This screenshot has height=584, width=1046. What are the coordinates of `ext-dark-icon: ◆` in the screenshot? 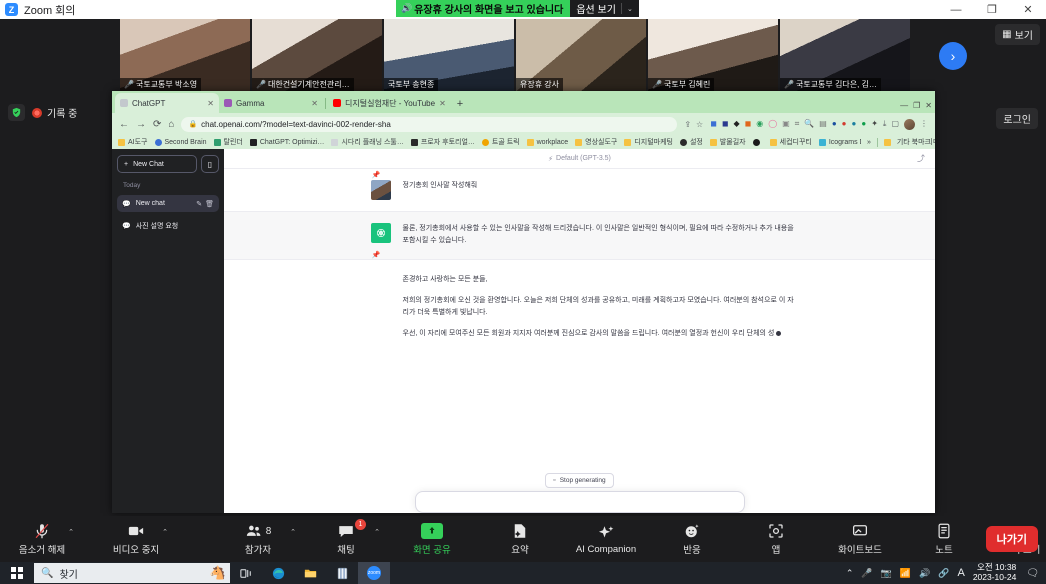 It's located at (736, 124).